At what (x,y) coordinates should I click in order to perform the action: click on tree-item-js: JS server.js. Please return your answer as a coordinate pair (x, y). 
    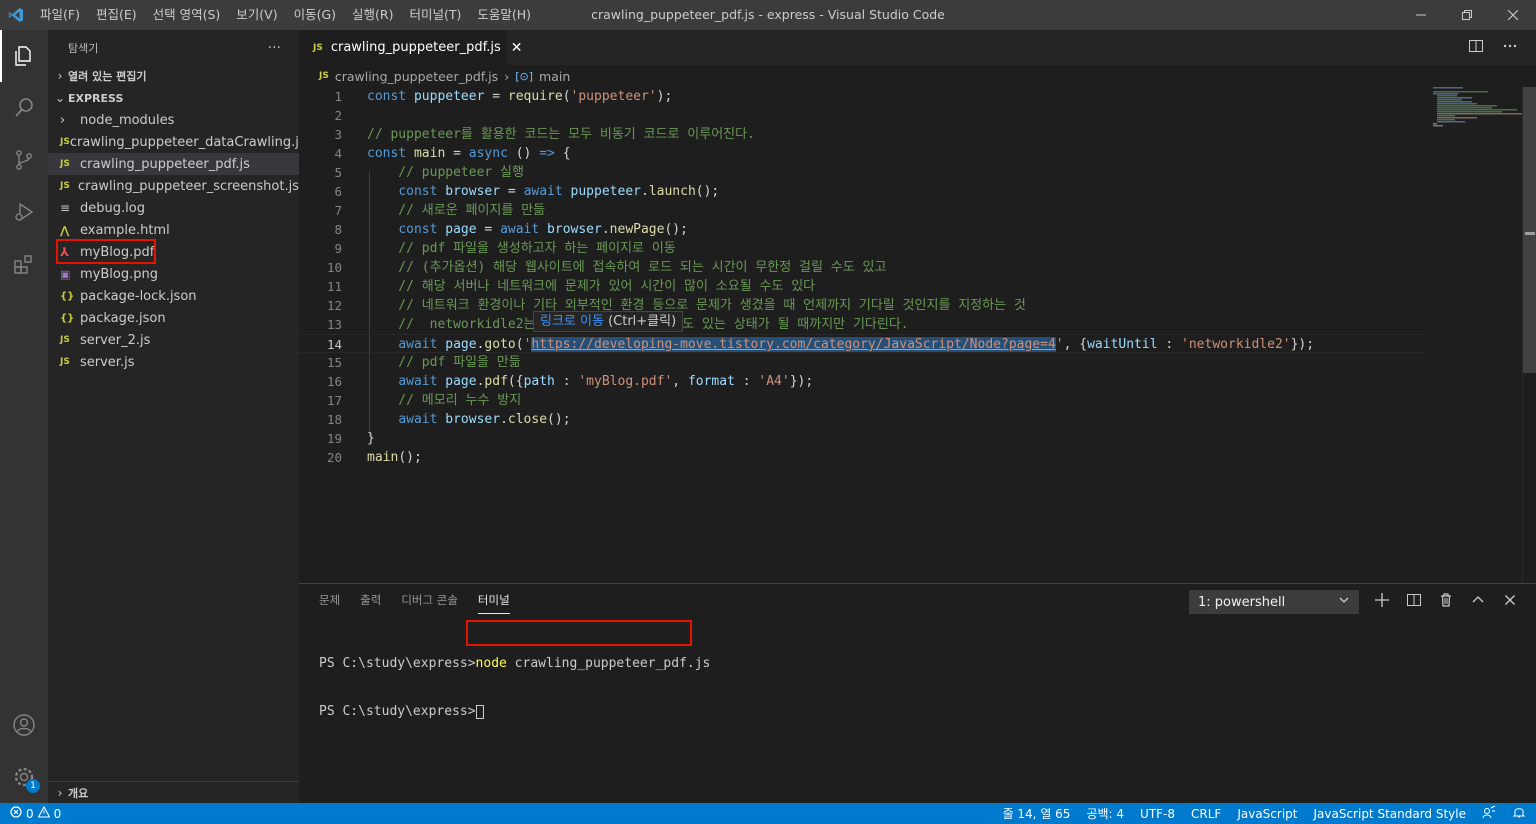
    Looking at the image, I should click on (173, 362).